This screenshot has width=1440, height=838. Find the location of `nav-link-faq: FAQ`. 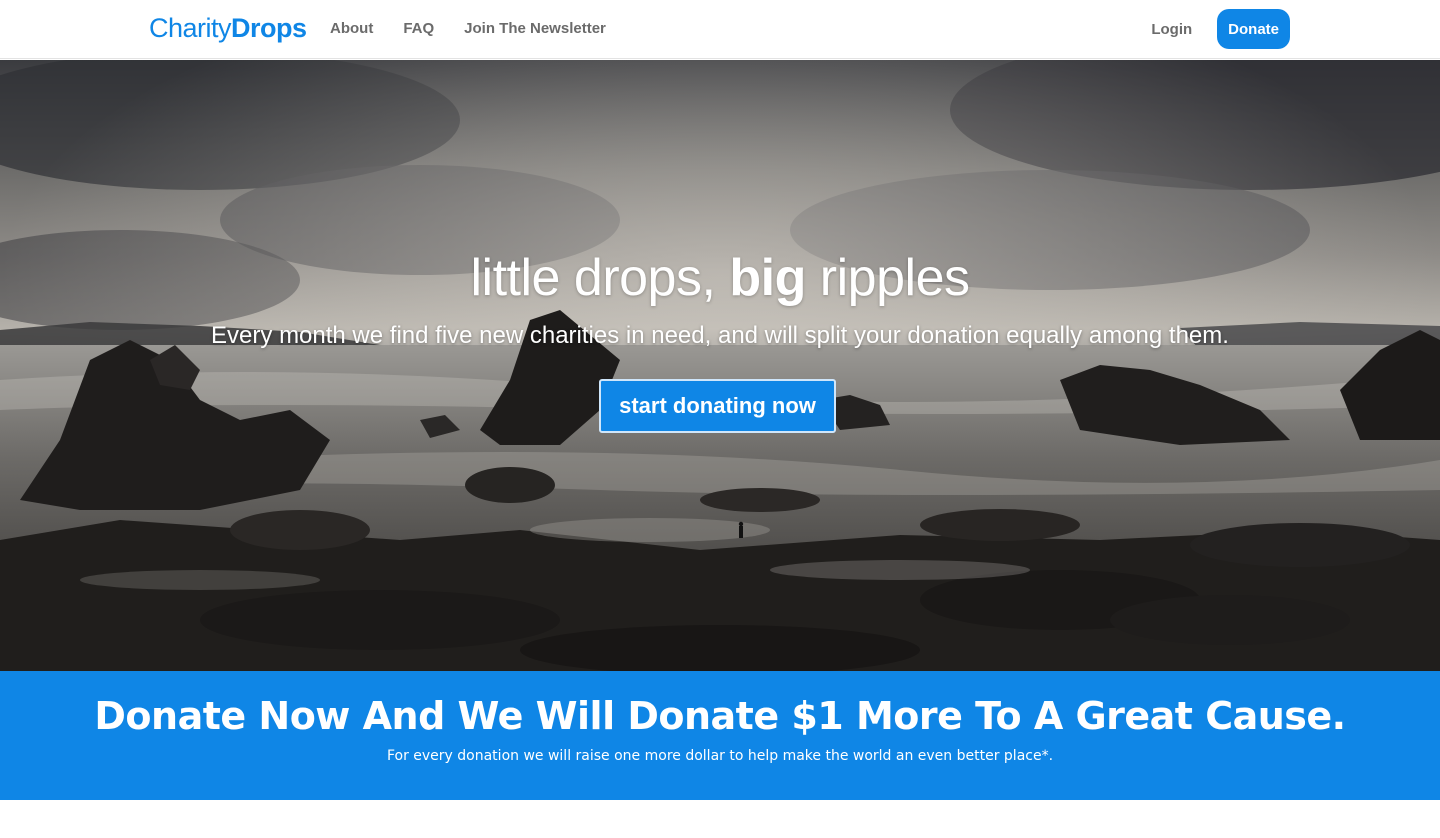

nav-link-faq: FAQ is located at coordinates (418, 29).